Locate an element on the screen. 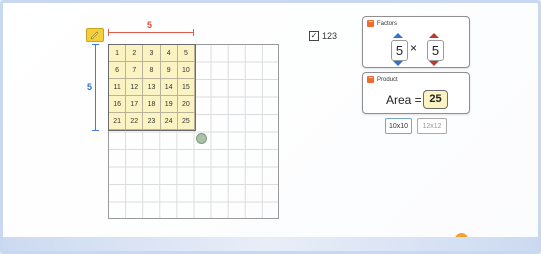 The height and width of the screenshot is (254, 541). product-panel: − Product Area = 25 is located at coordinates (416, 93).